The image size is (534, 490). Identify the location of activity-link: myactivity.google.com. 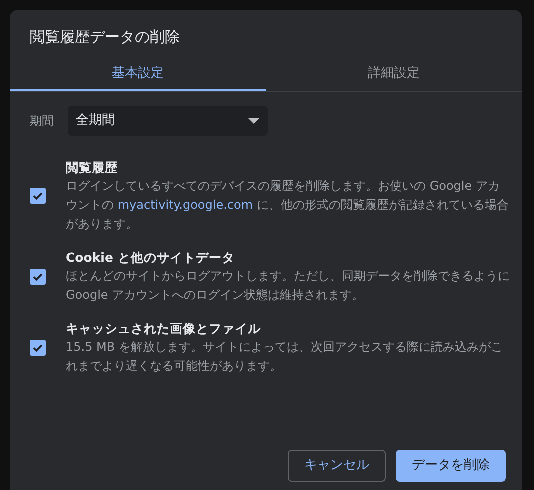
(186, 205).